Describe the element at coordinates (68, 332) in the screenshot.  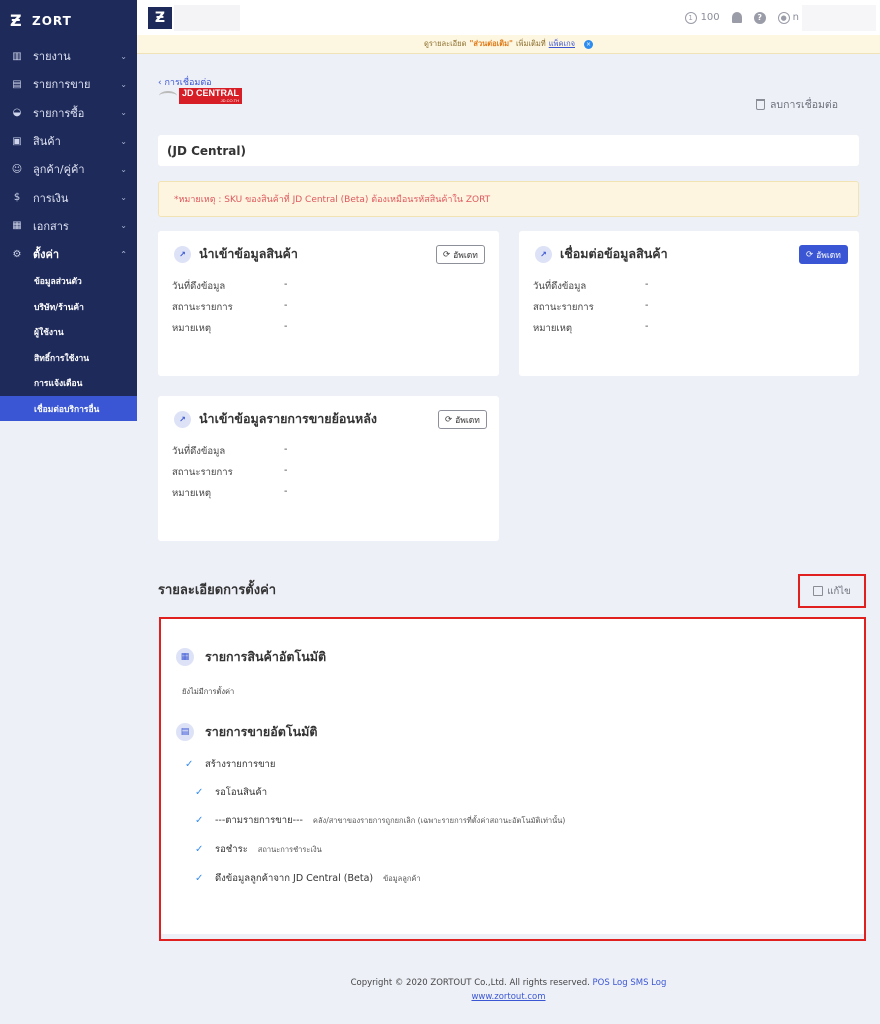
I see `sidebar-subitem-users: ผู้ใช้งาน` at that location.